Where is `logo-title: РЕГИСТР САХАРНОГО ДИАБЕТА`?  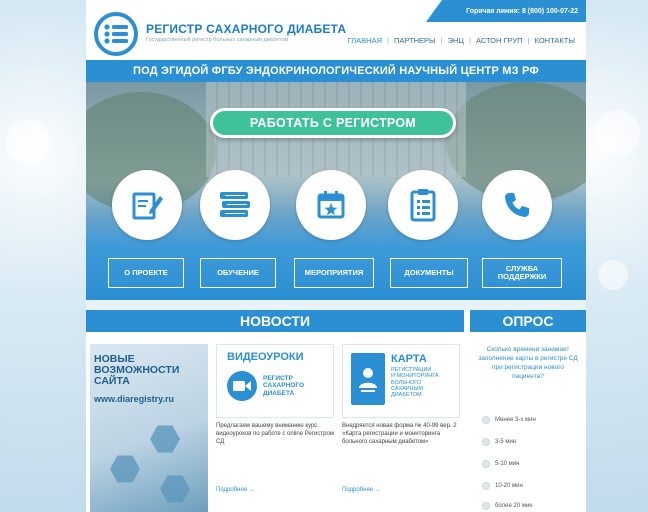
logo-title: РЕГИСТР САХАРНОГО ДИАБЕТА is located at coordinates (246, 29).